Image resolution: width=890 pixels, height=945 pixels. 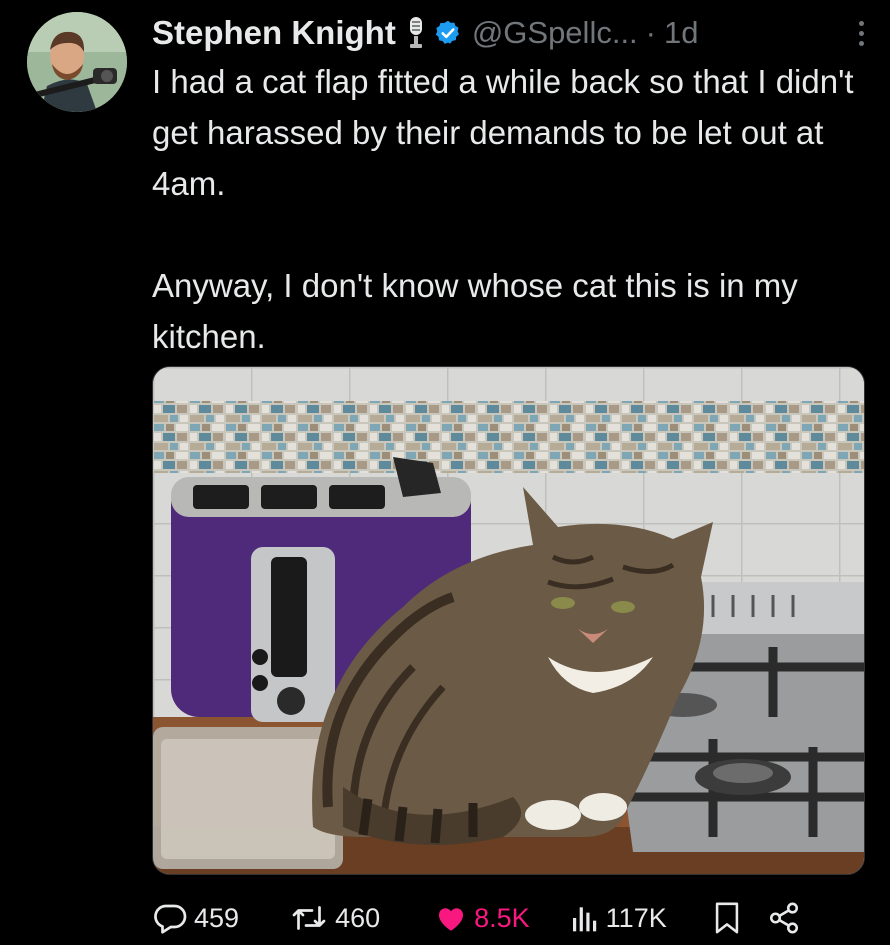 I want to click on share-button, so click(x=784, y=918).